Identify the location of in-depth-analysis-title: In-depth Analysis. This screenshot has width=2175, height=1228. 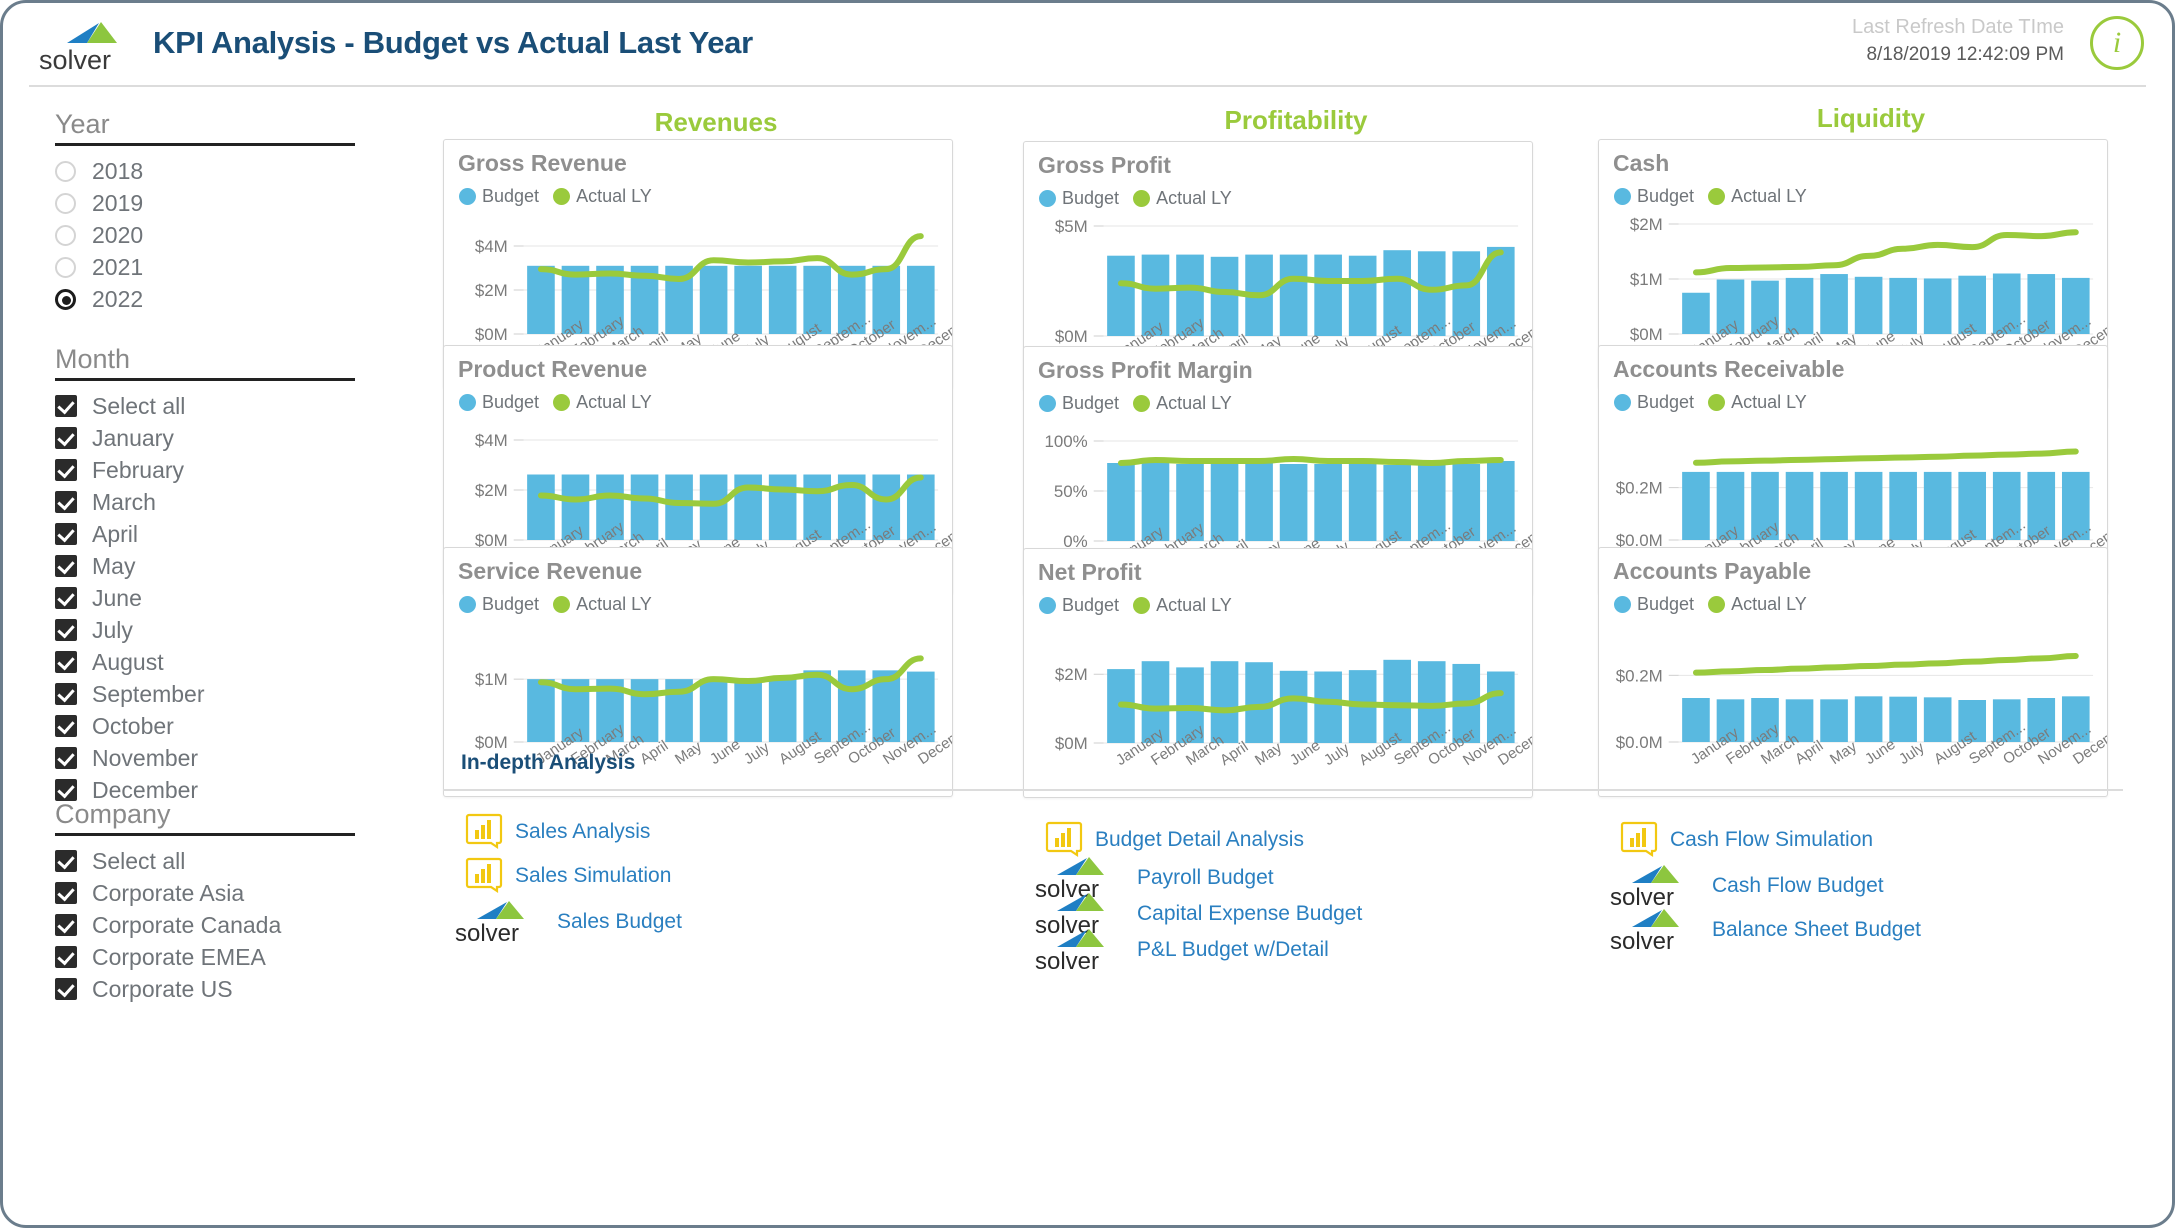
(548, 762).